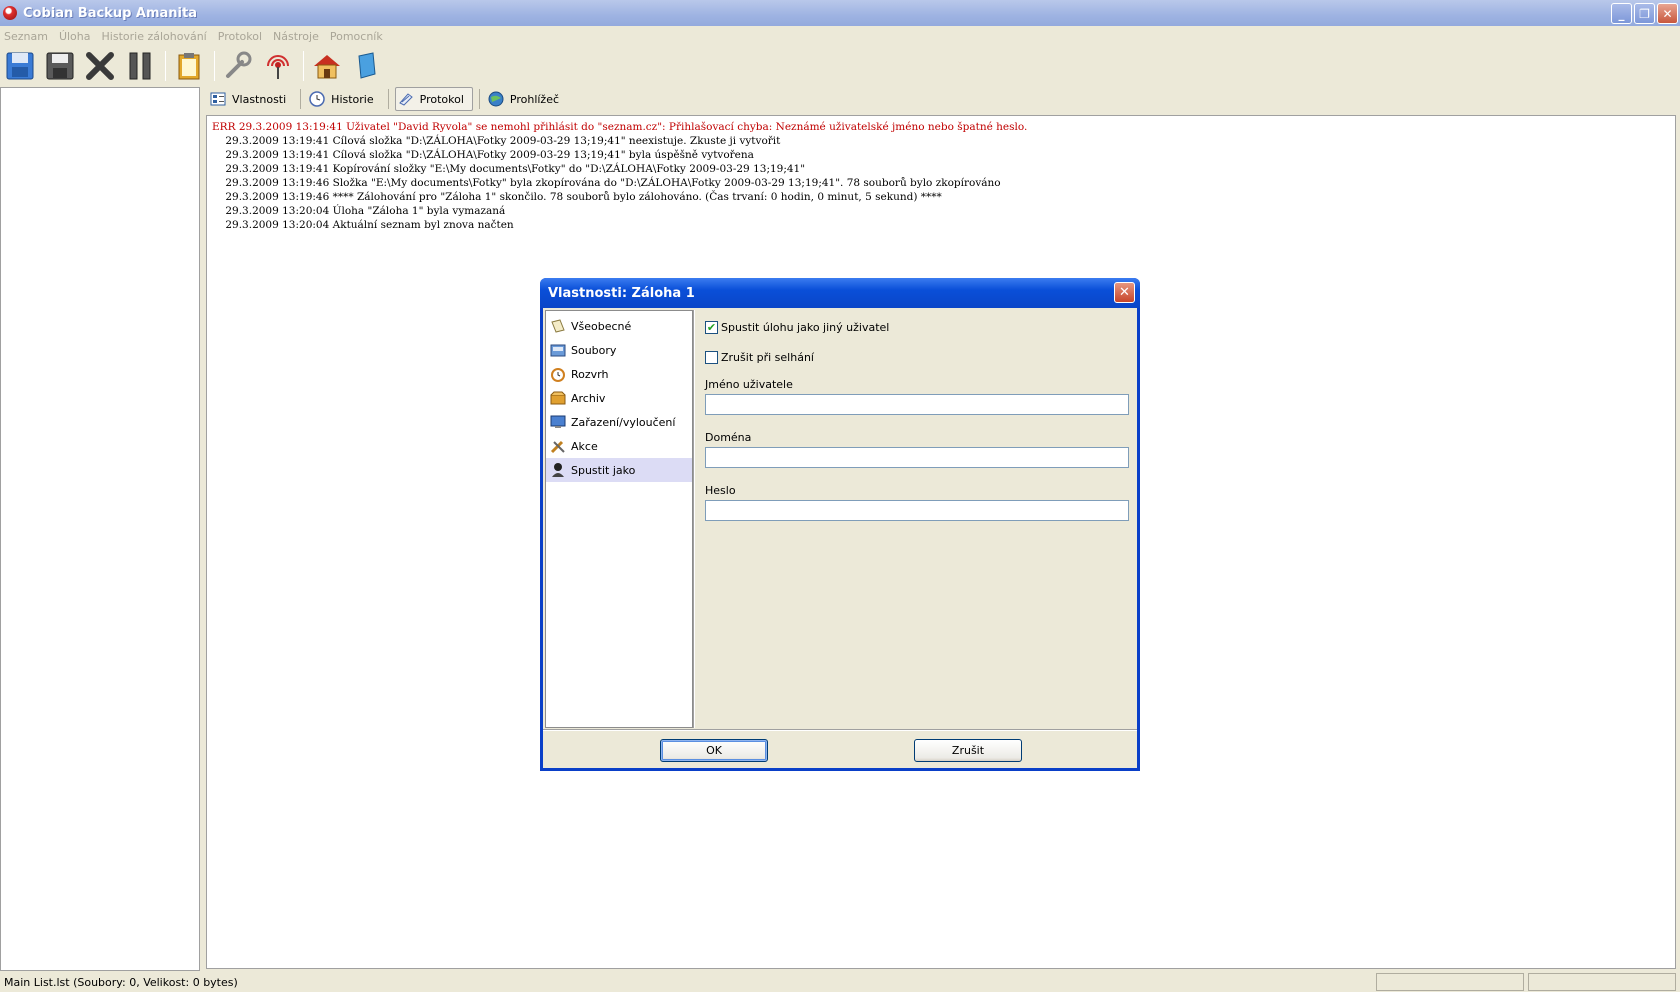 Image resolution: width=1680 pixels, height=992 pixels. Describe the element at coordinates (601, 326) in the screenshot. I see `nav-item-label: Všeobecné` at that location.